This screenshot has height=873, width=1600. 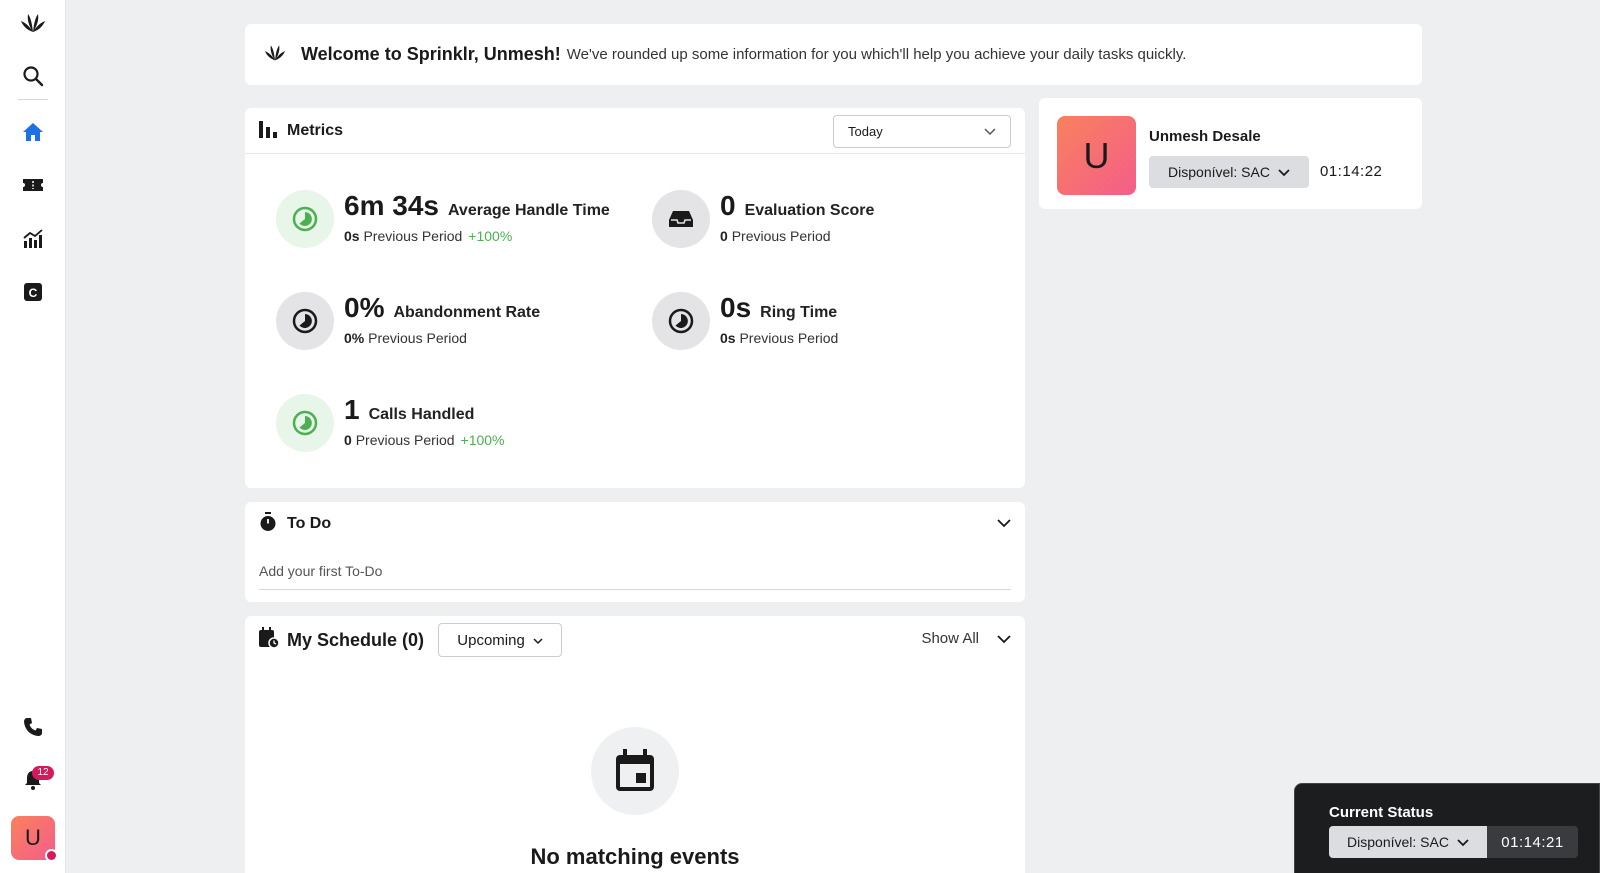 I want to click on metric-evaluation-score: 0 Evaluation Score 0 Previous Period, so click(x=763, y=219).